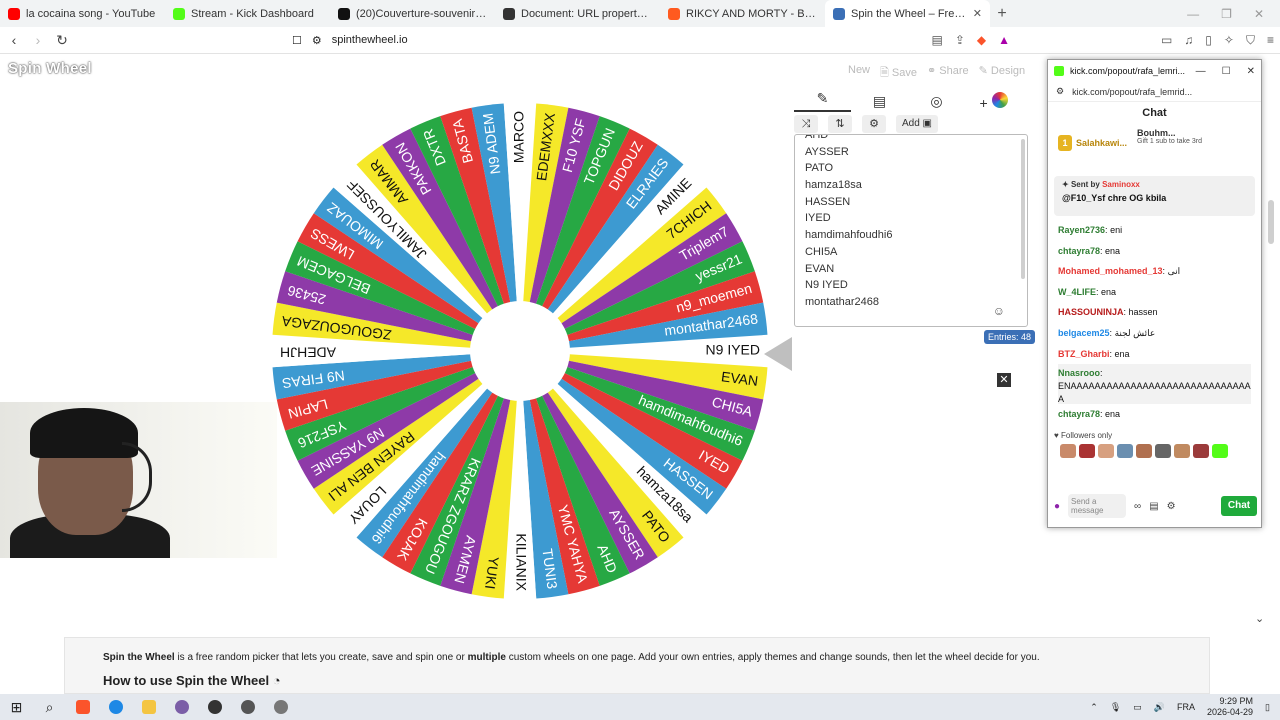 The width and height of the screenshot is (1280, 720). I want to click on forward-icon: ›, so click(38, 40).